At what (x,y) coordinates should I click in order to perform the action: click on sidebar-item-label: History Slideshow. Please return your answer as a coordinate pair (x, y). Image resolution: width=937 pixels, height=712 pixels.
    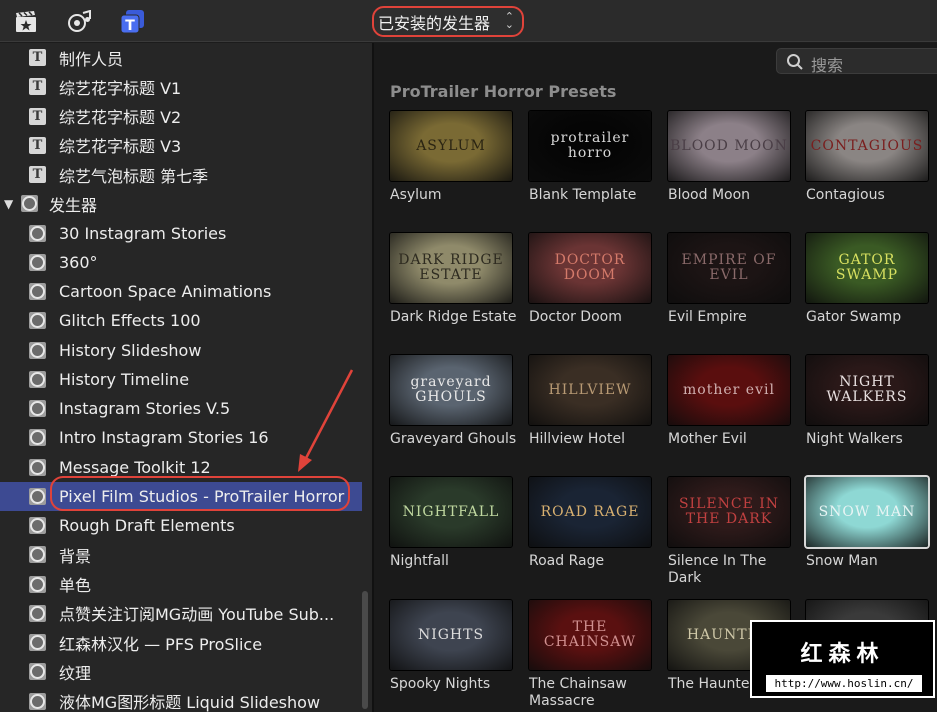
    Looking at the image, I should click on (130, 350).